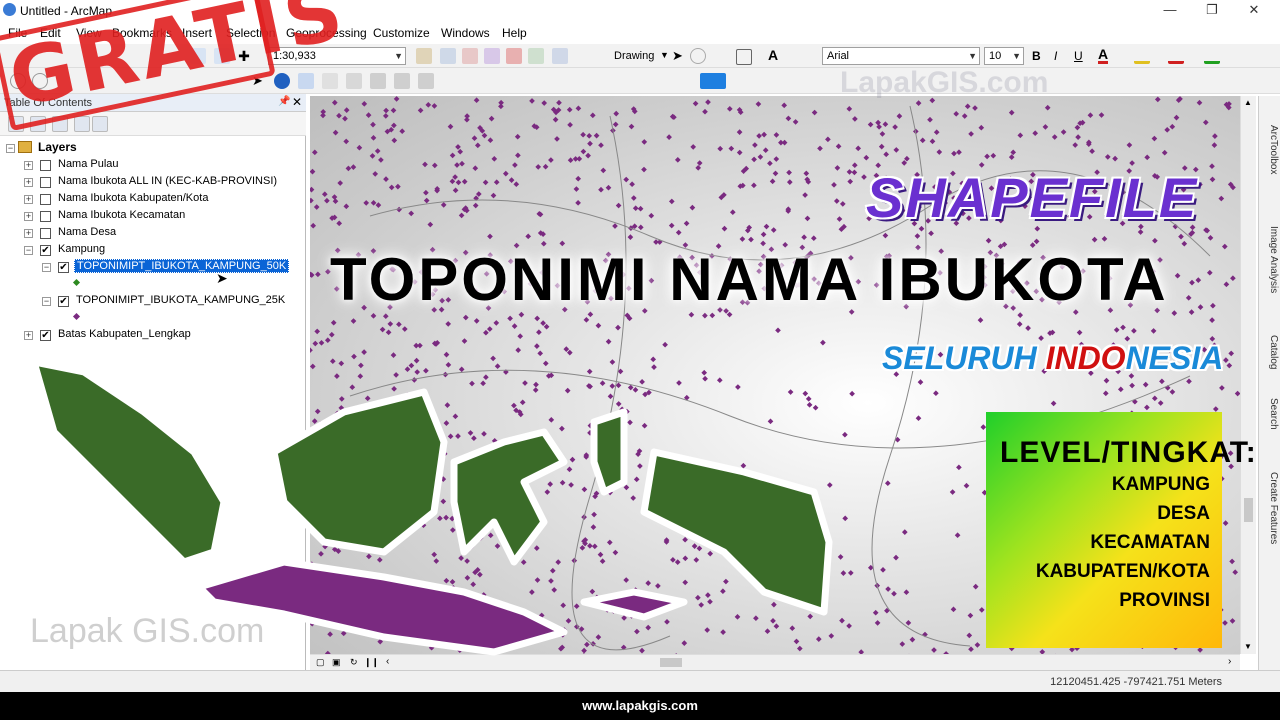  What do you see at coordinates (150, 233) in the screenshot?
I see `toc-layer-row: + Nama Desa` at bounding box center [150, 233].